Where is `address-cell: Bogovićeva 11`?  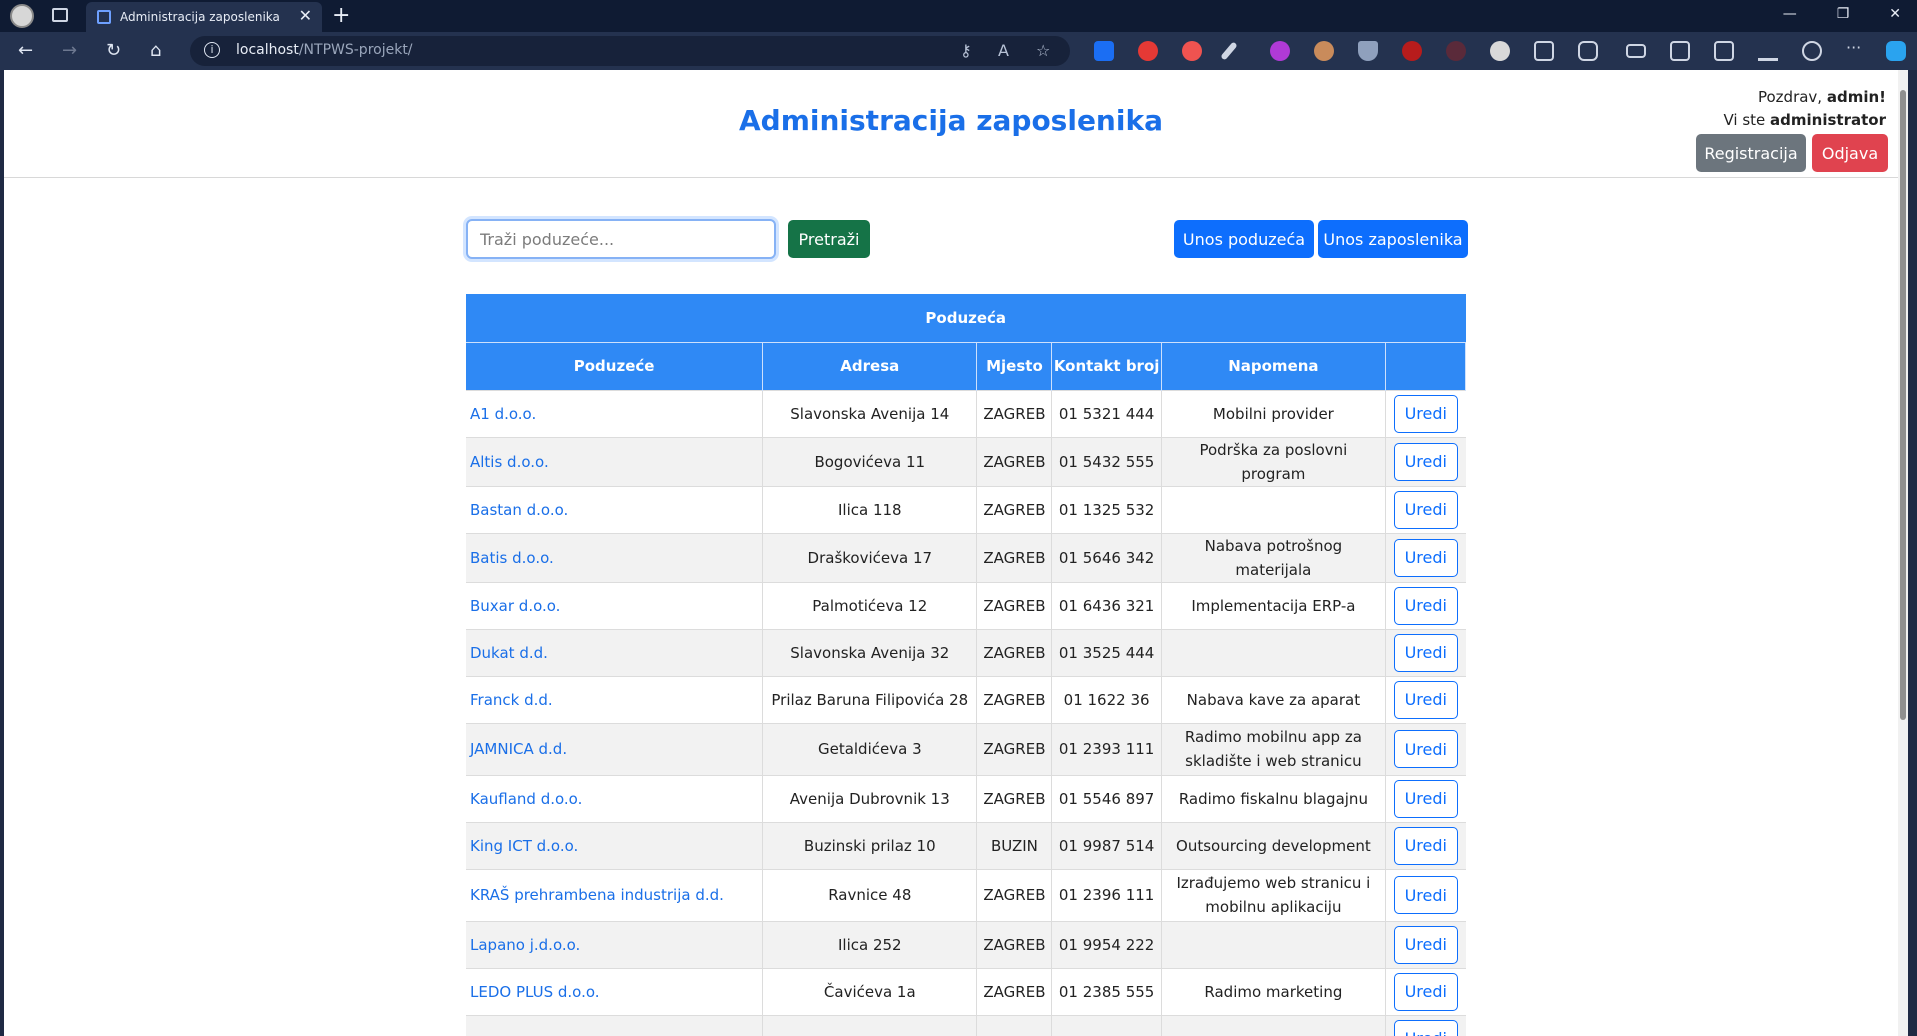 address-cell: Bogovićeva 11 is located at coordinates (870, 461).